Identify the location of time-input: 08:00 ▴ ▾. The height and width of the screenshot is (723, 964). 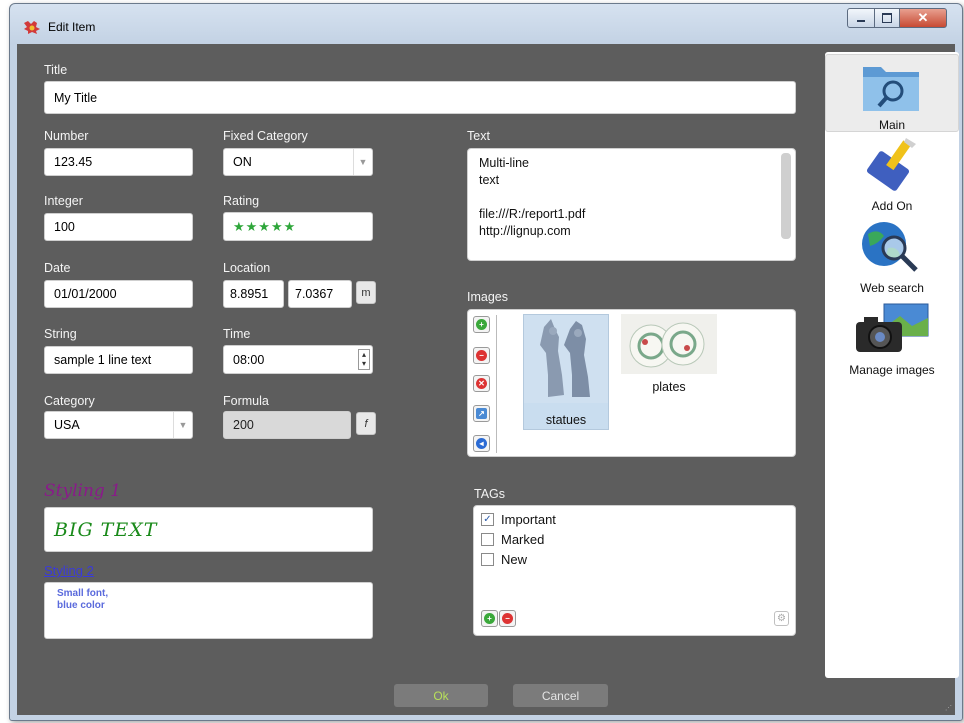
(298, 359).